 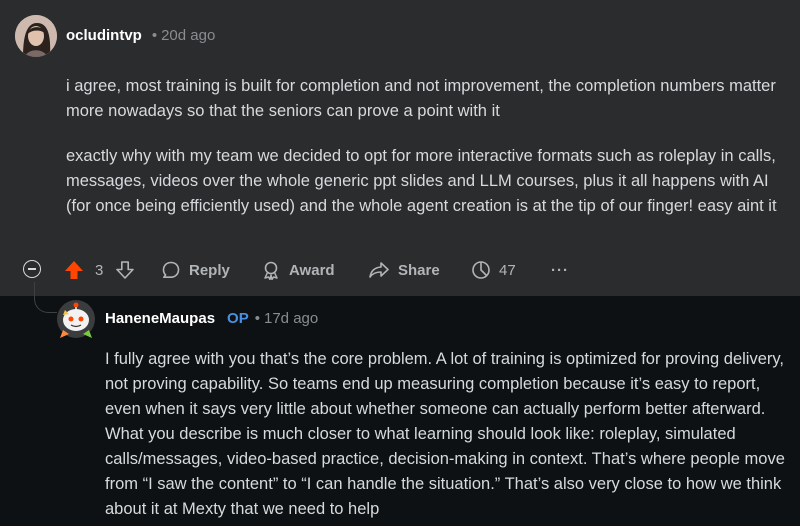 I want to click on more-icon: ···, so click(x=560, y=270).